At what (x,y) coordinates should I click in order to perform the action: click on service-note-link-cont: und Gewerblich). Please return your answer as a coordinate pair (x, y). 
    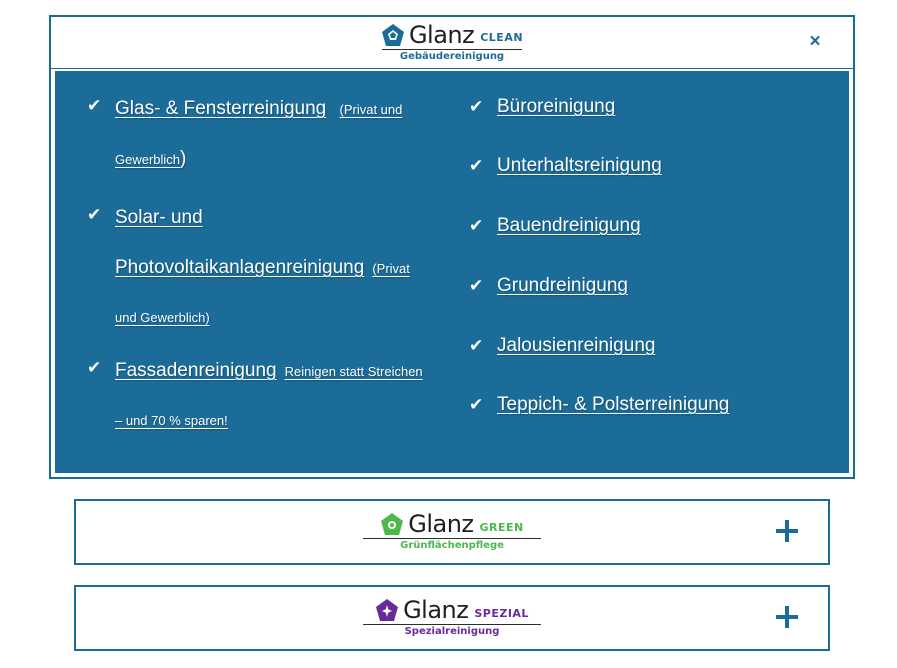
    Looking at the image, I should click on (162, 317).